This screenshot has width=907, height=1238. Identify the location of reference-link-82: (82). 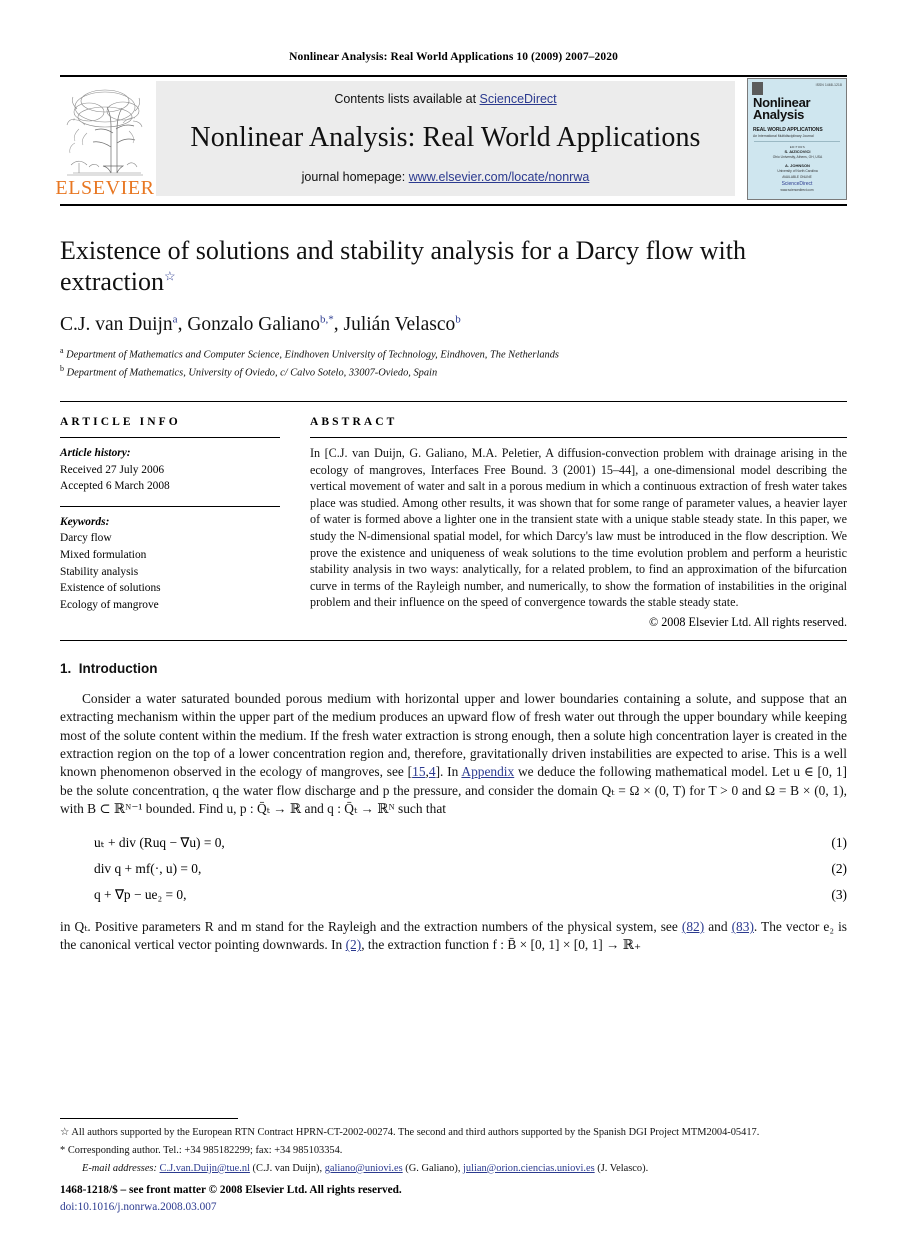
(693, 926).